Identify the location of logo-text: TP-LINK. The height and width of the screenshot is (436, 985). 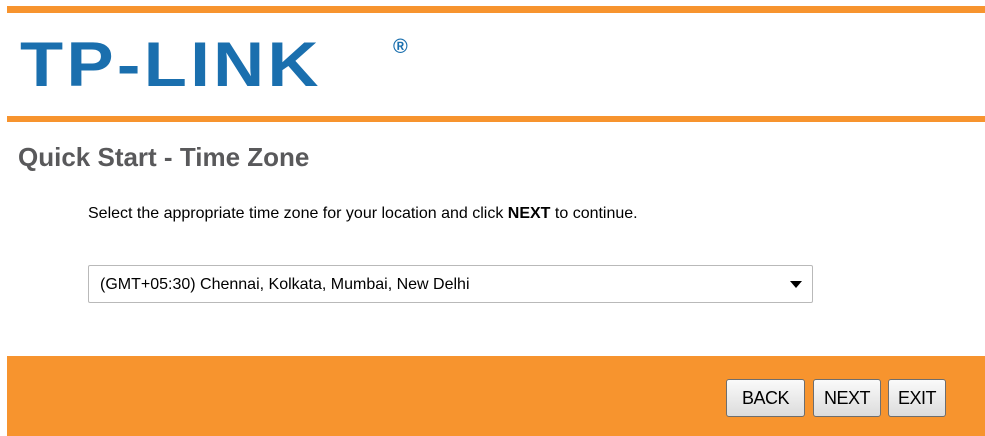
(171, 65).